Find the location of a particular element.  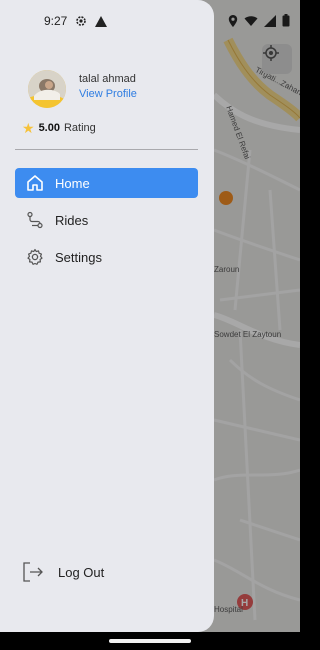

view-profile-link: View Profile is located at coordinates (108, 94).